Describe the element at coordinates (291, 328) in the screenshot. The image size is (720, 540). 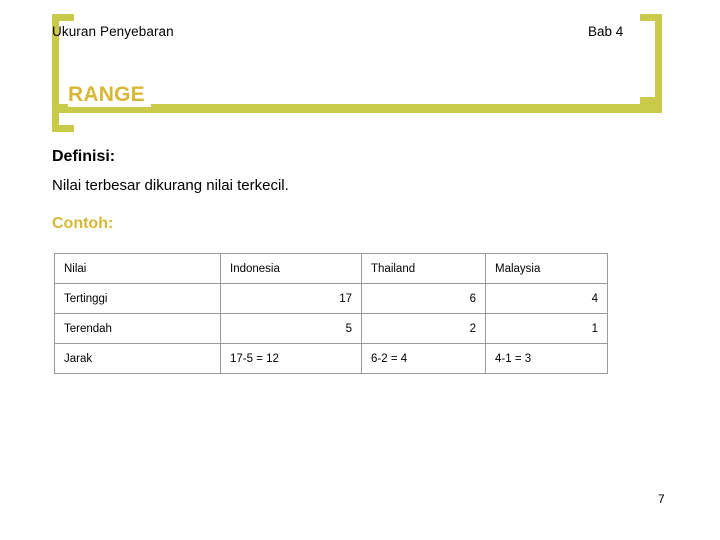
I see `table-cell: 5` at that location.